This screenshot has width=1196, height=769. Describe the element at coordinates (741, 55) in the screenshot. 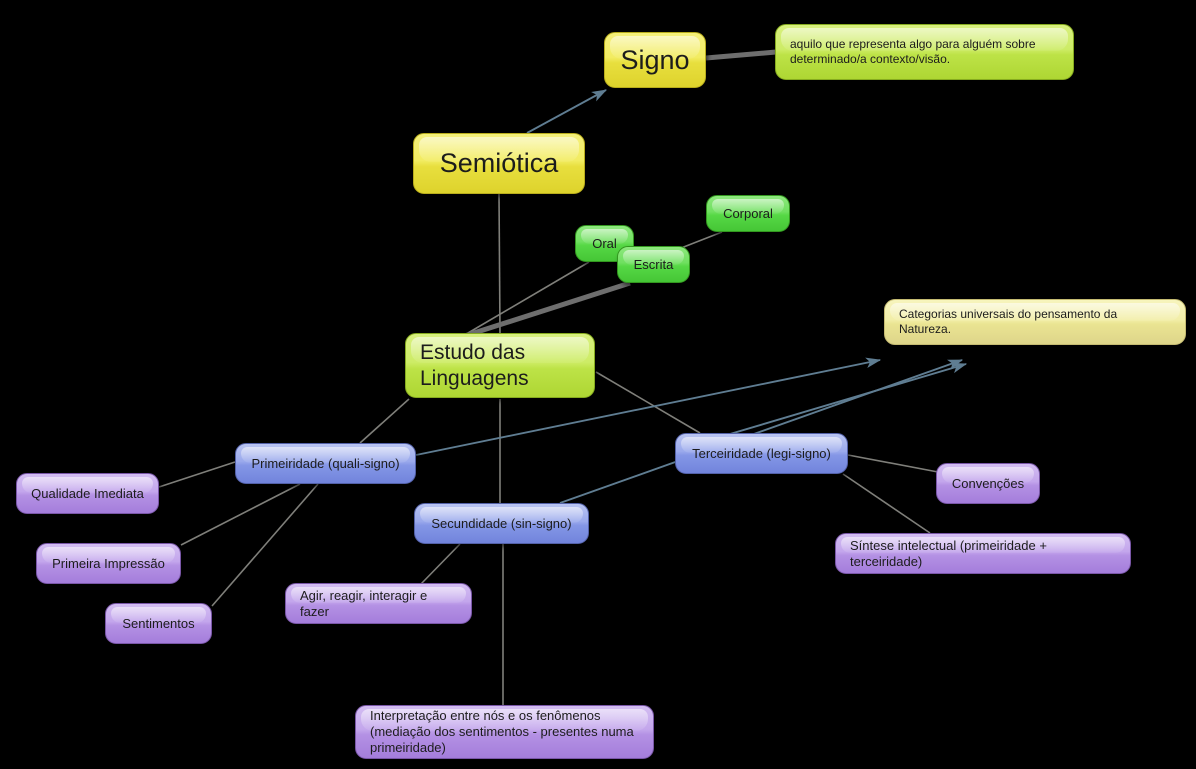

I see `edge-signo-note` at that location.